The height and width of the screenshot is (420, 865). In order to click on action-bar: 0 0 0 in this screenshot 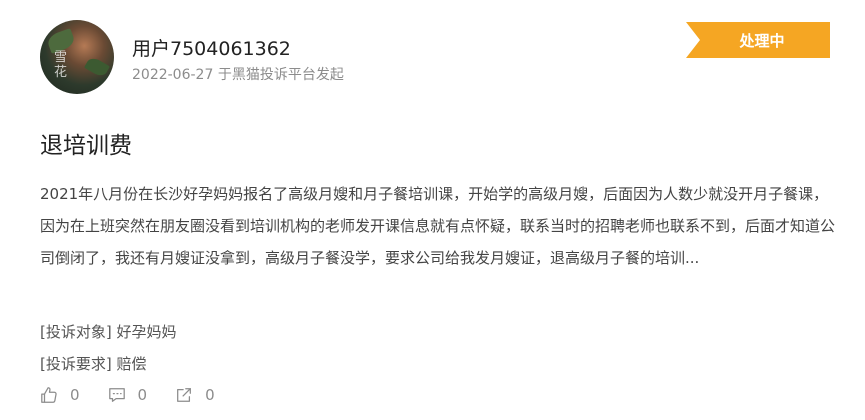, I will do `click(127, 395)`.